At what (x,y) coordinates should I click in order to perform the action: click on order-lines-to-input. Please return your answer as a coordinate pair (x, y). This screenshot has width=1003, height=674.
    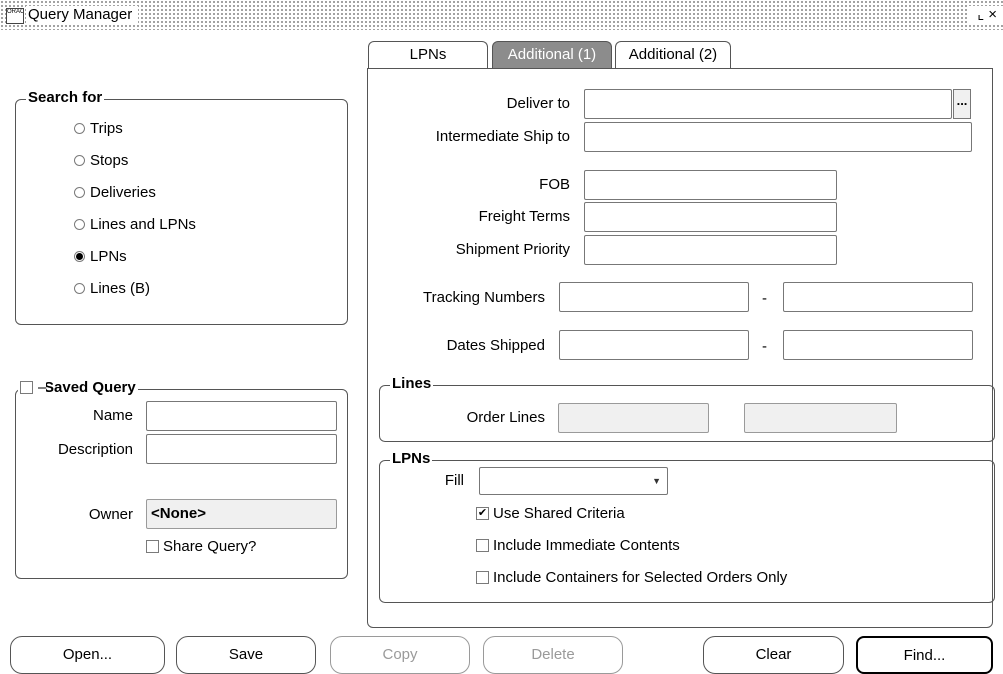
    Looking at the image, I should click on (820, 418).